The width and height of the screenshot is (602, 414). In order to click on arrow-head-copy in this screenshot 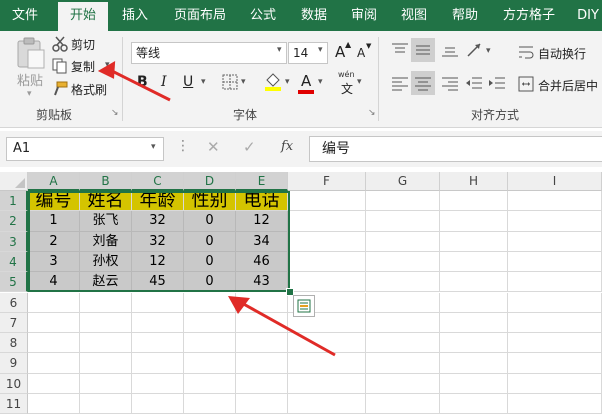, I will do `click(106, 69)`.